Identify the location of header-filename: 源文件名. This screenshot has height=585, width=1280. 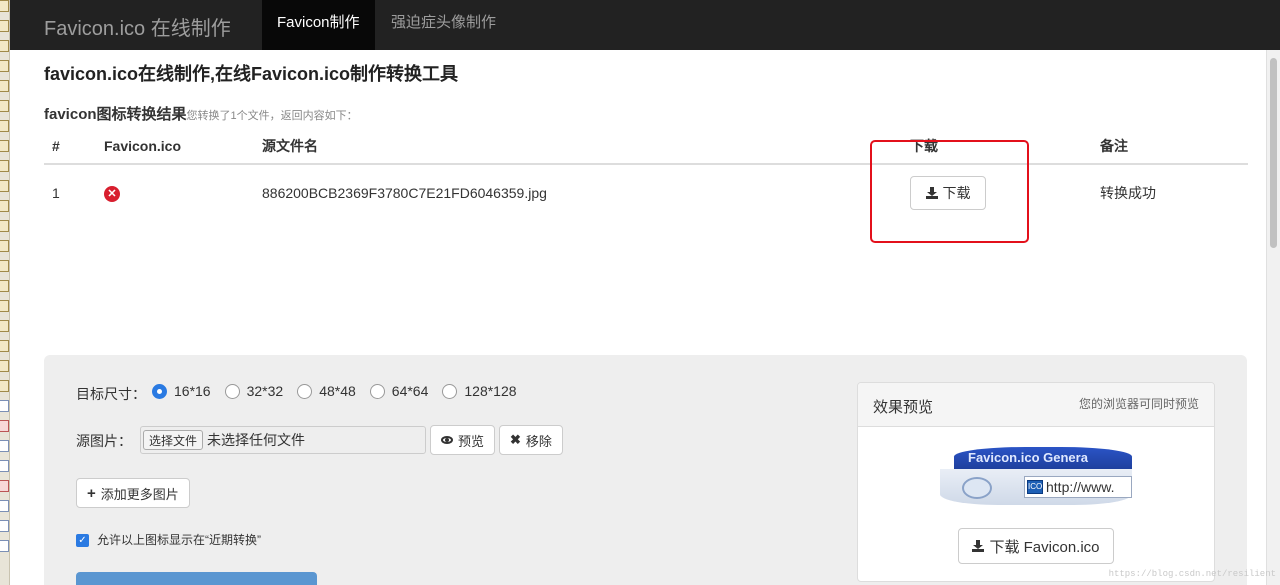
(578, 146).